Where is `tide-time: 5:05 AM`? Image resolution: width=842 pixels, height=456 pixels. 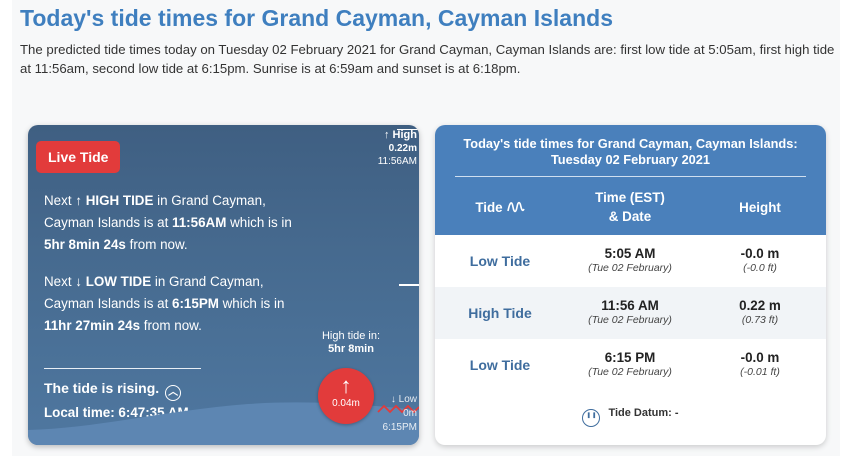 tide-time: 5:05 AM is located at coordinates (630, 253).